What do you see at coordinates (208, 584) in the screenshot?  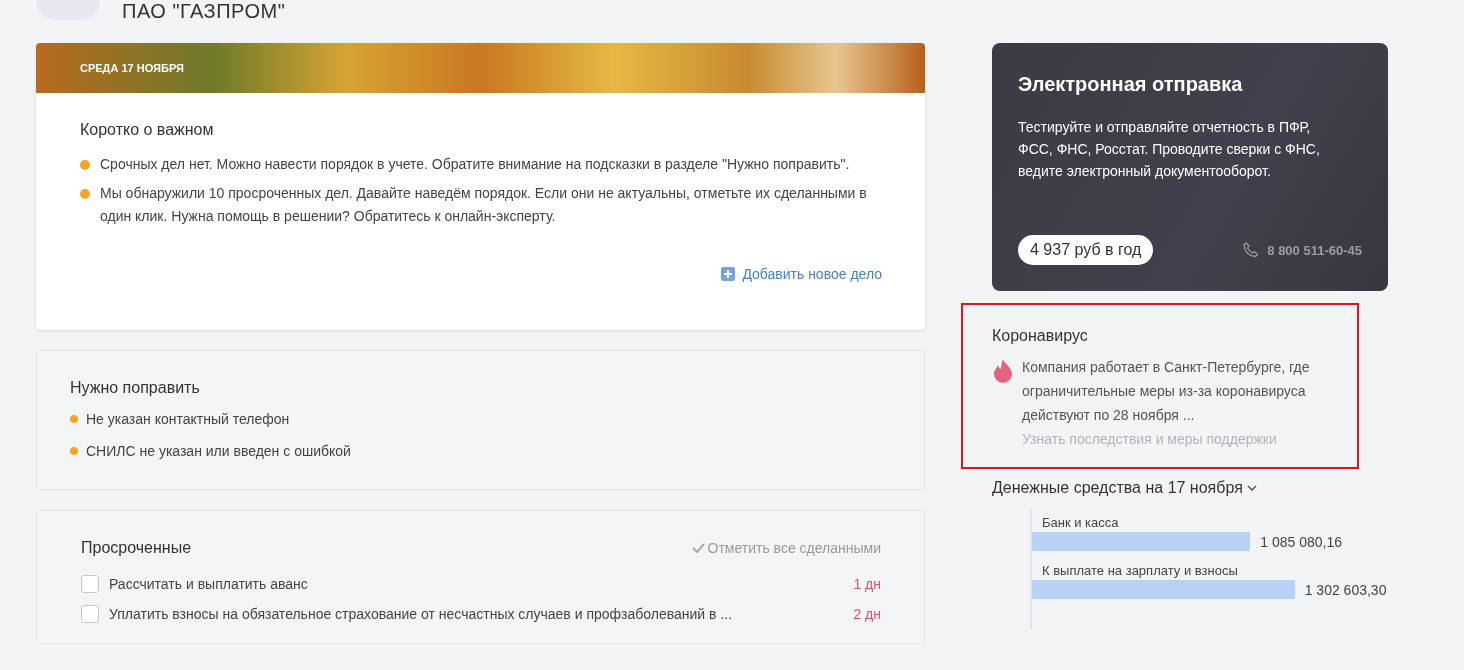 I see `task-text: Рассчитать и выплатить аванс` at bounding box center [208, 584].